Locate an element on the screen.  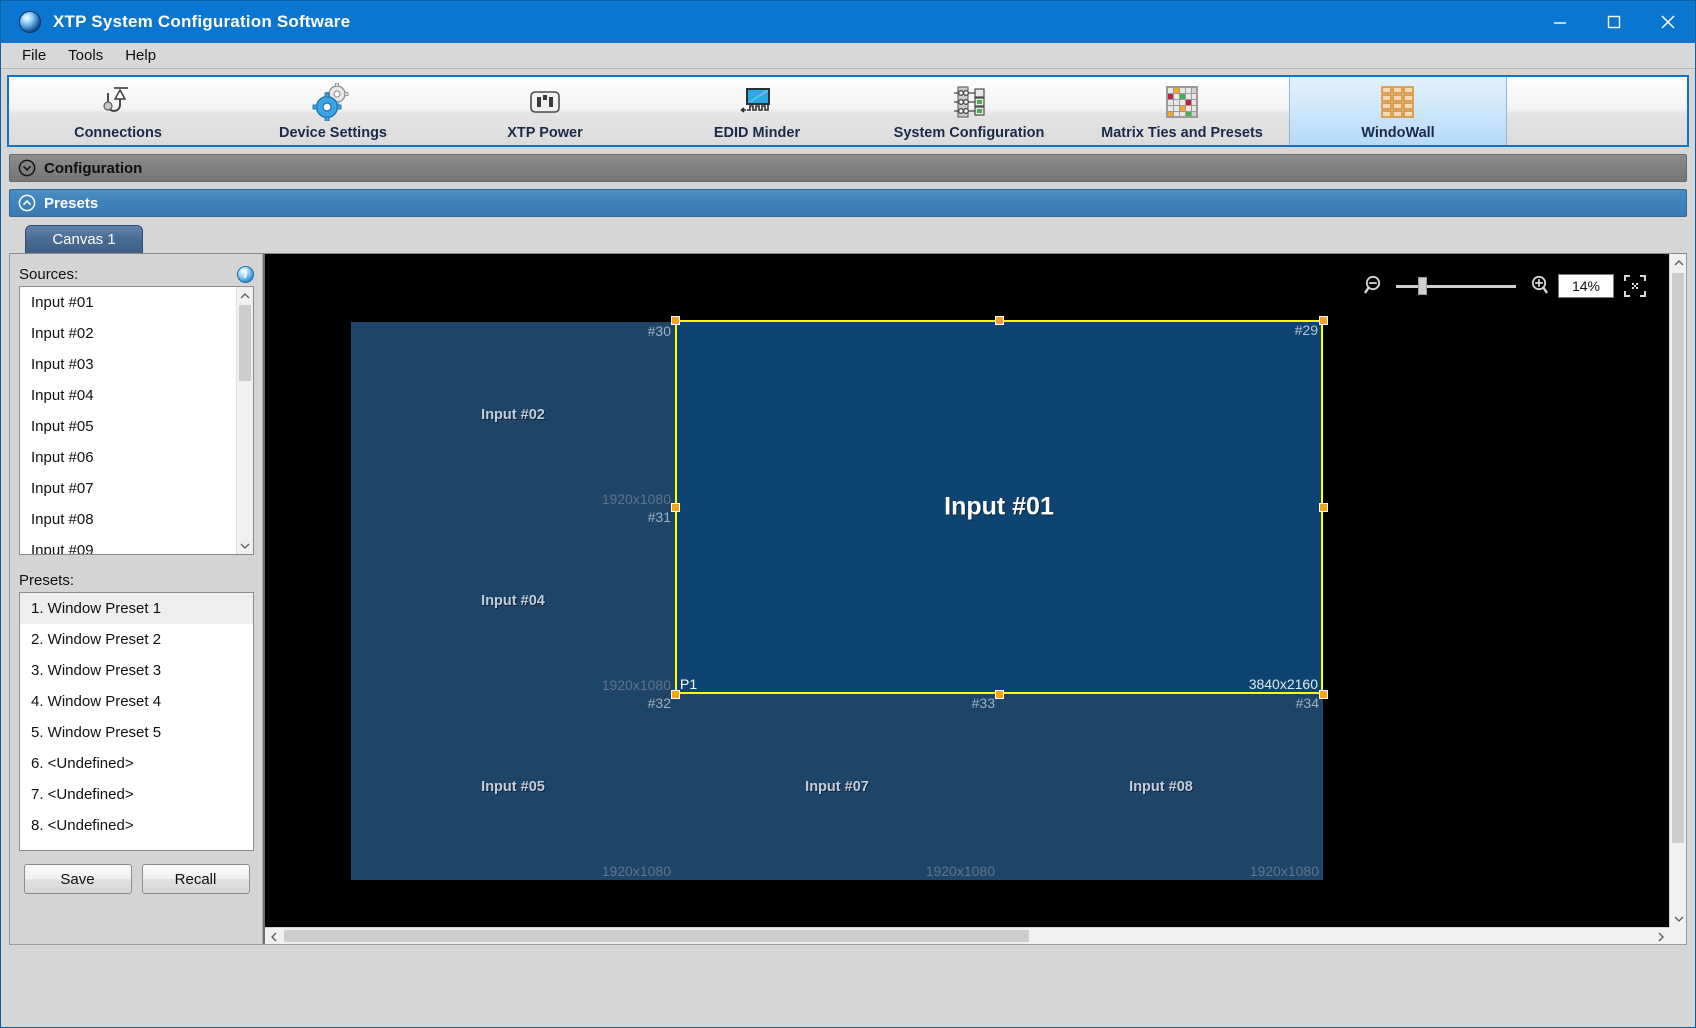
window-name: Input #07 is located at coordinates (837, 787).